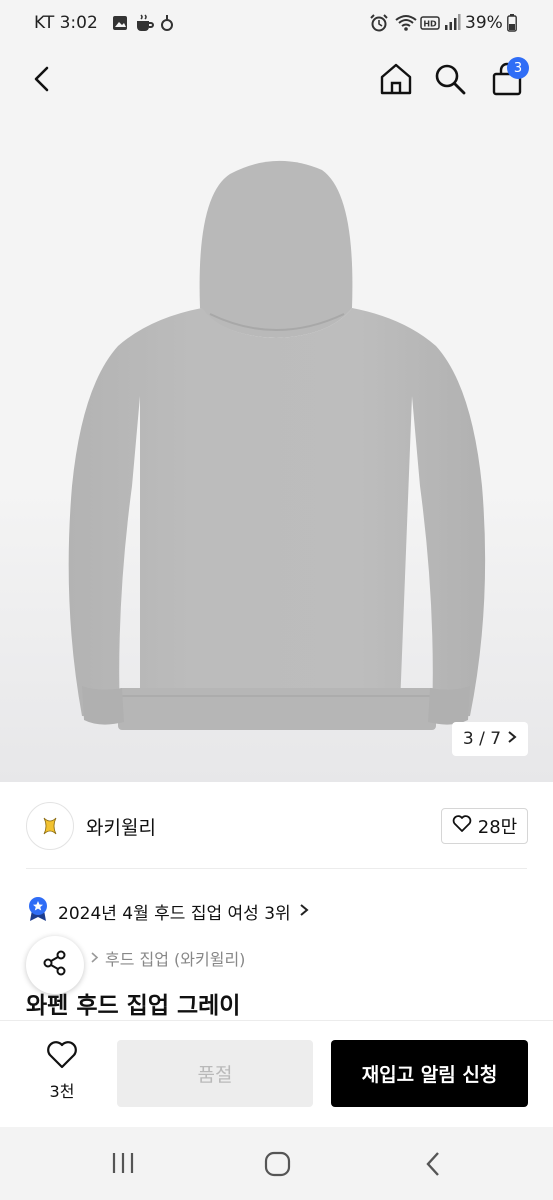  Describe the element at coordinates (512, 25) in the screenshot. I see `battery-icon` at that location.